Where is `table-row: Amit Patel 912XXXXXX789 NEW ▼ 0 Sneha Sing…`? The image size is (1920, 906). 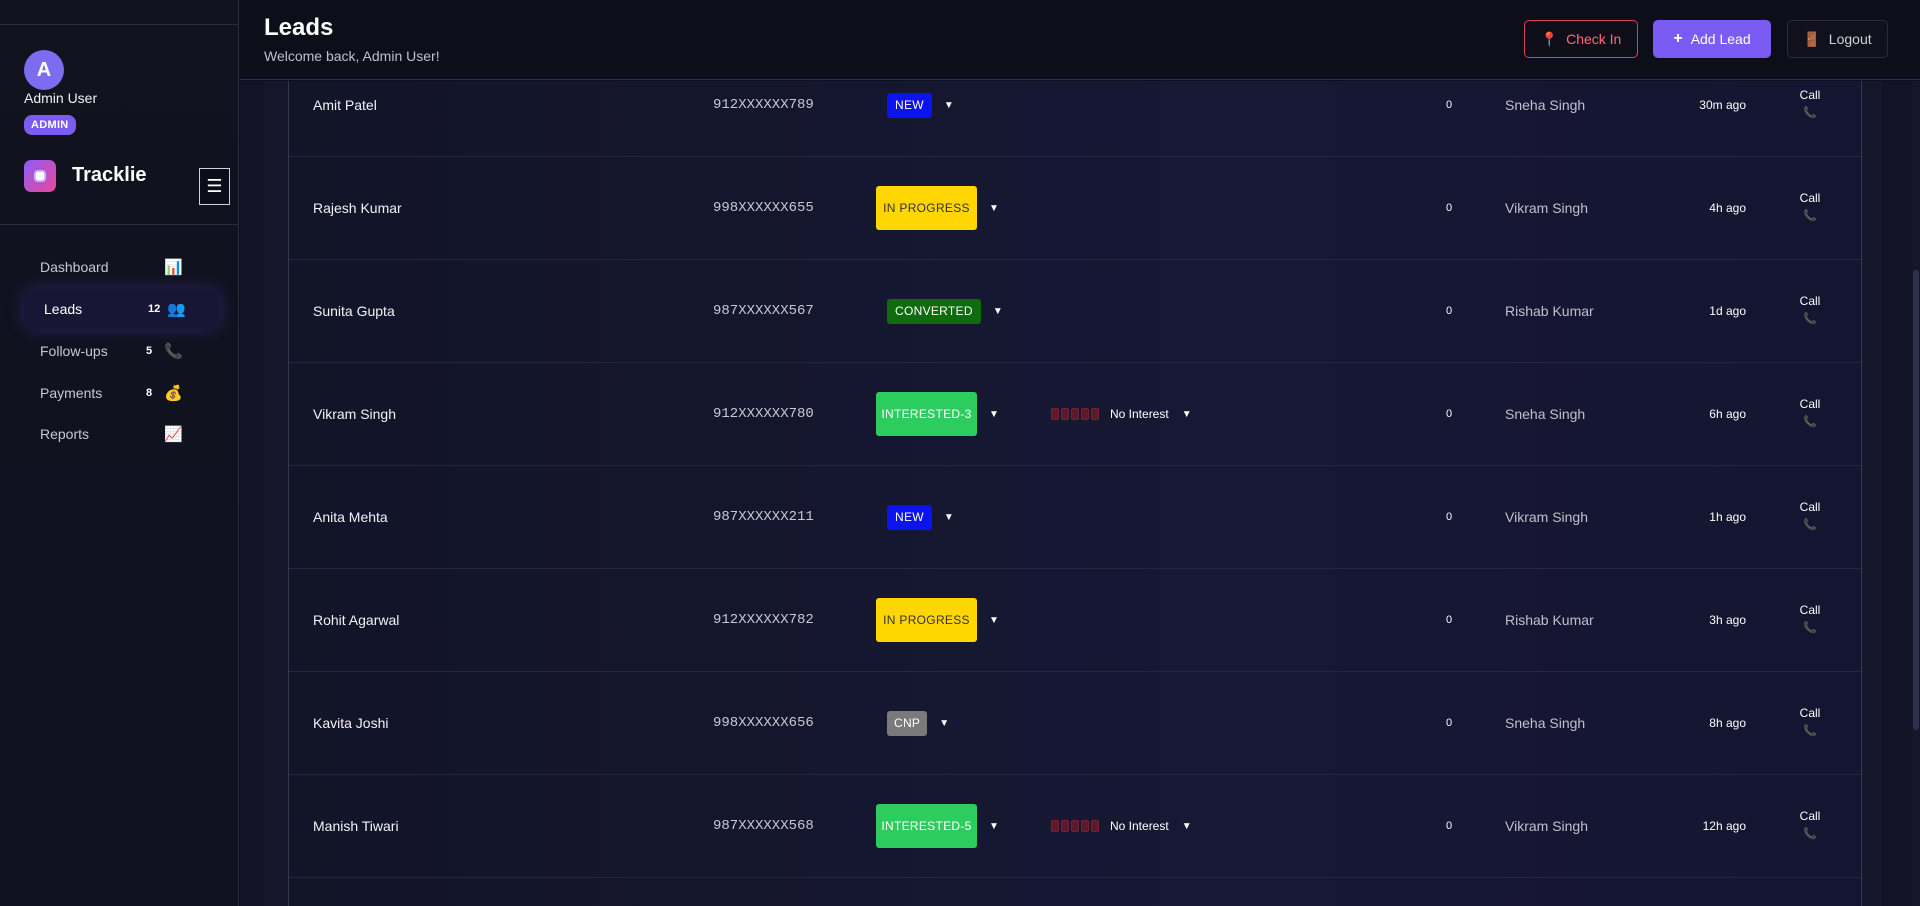 table-row: Amit Patel 912XXXXXX789 NEW ▼ 0 Sneha Sing… is located at coordinates (1075, 105).